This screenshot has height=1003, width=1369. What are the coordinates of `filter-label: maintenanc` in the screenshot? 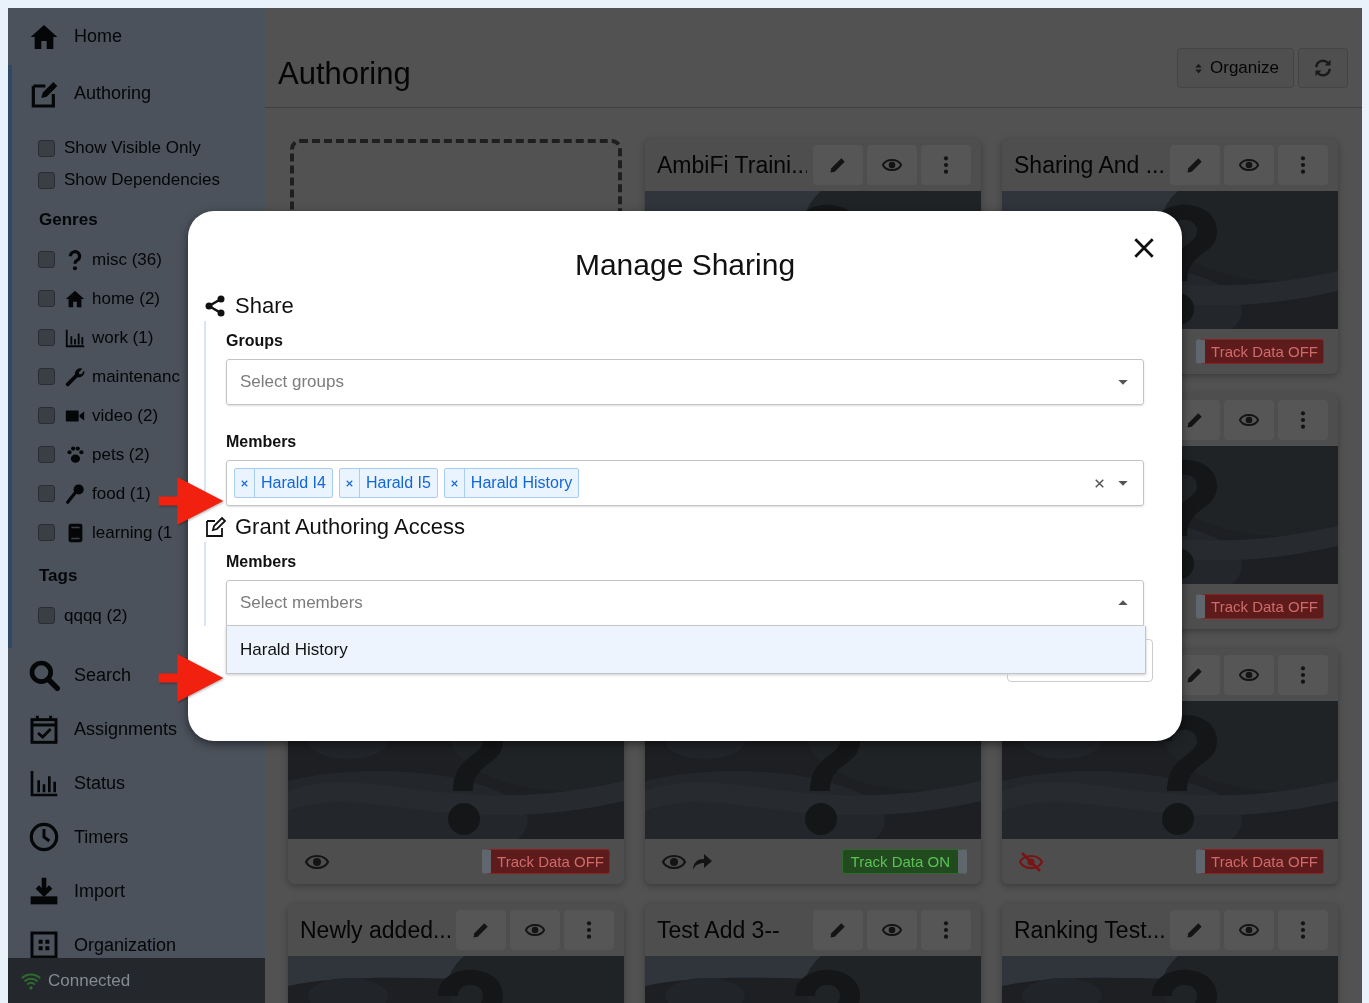 It's located at (136, 376).